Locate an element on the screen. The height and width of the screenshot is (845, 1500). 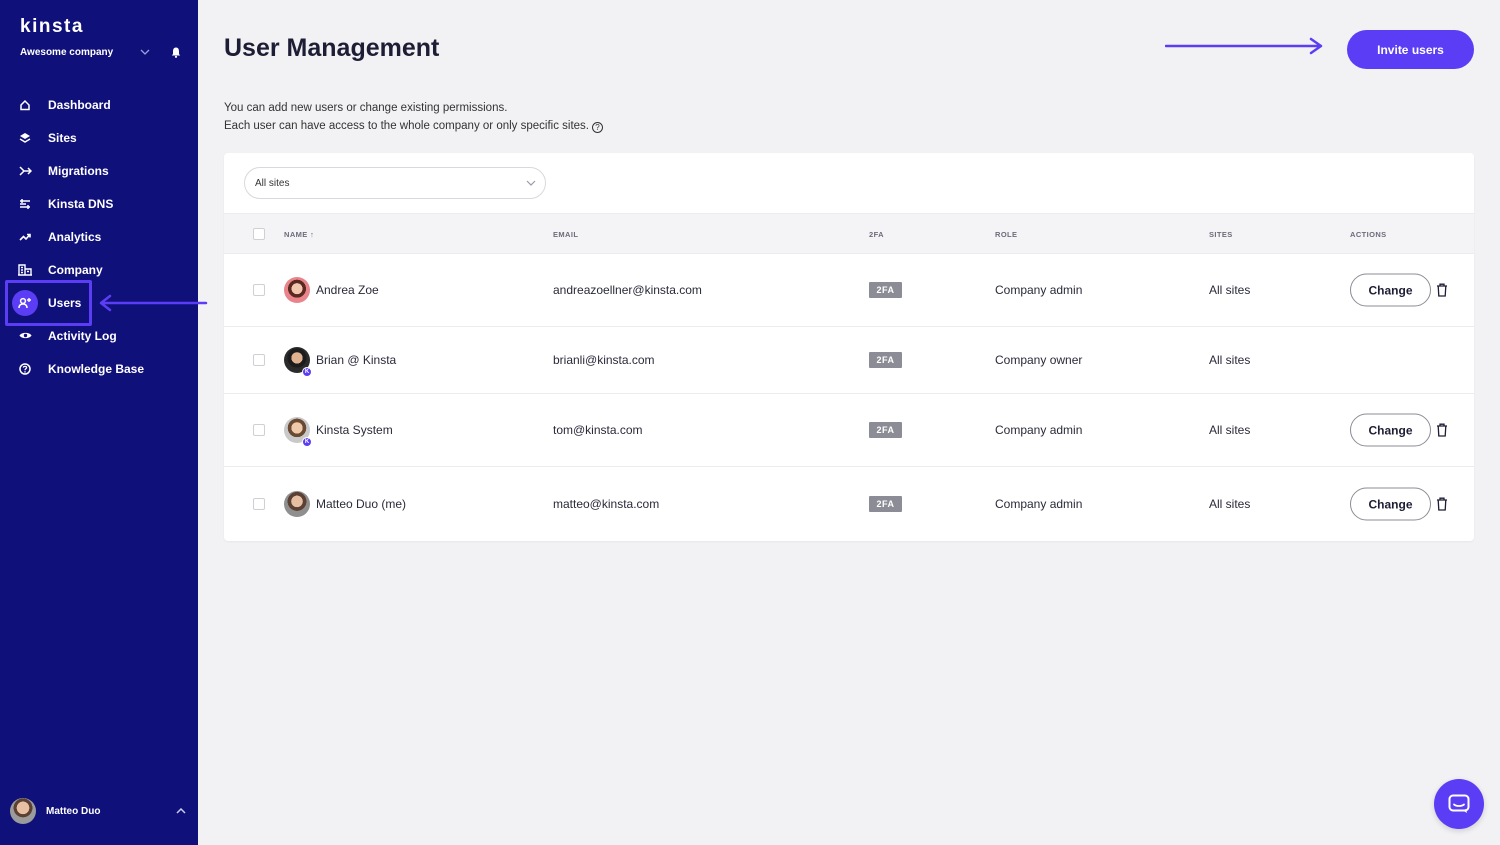
company-name: Awesome company is located at coordinates (67, 52).